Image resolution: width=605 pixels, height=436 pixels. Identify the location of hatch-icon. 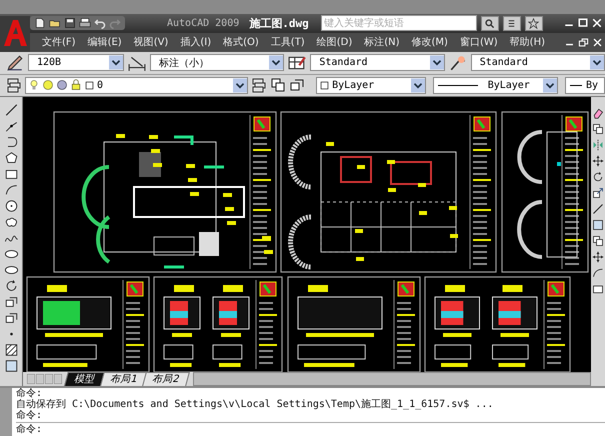
(11, 350).